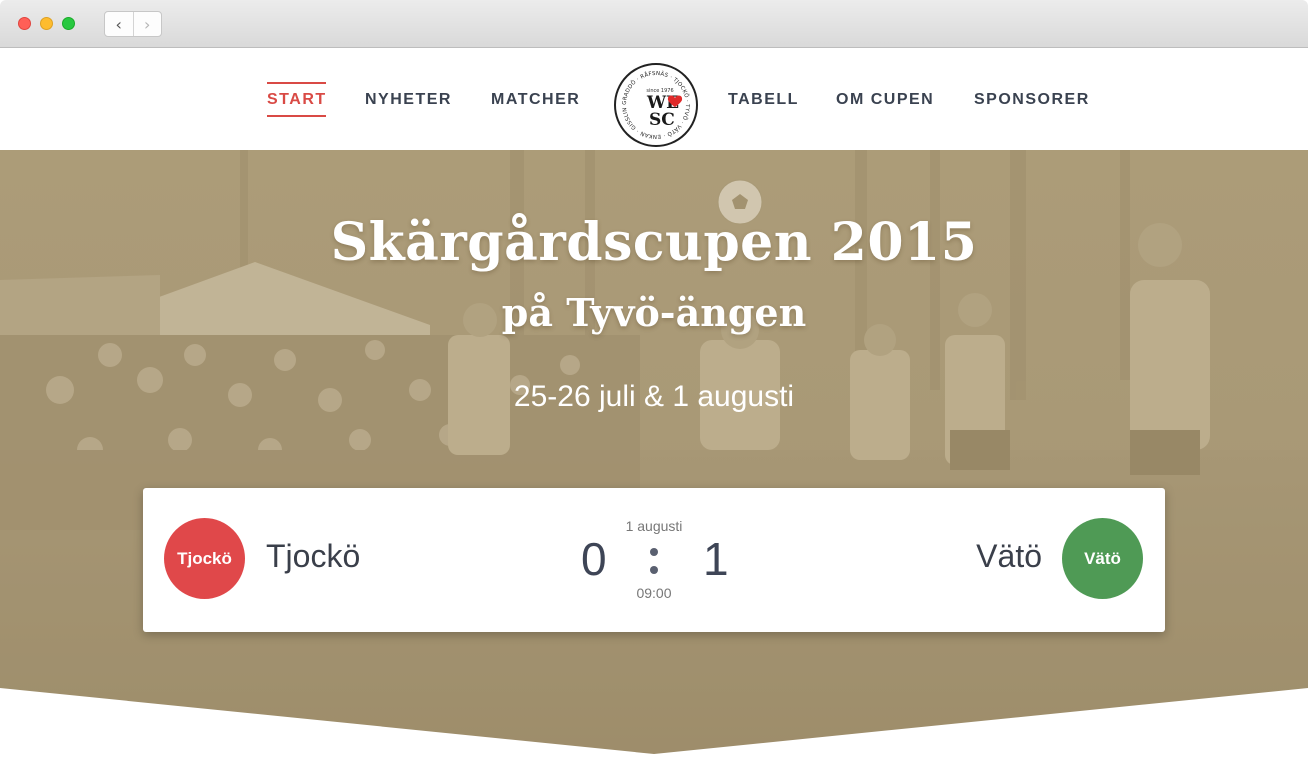 This screenshot has width=1308, height=768. Describe the element at coordinates (46, 23) in the screenshot. I see `minimize-window-button` at that location.